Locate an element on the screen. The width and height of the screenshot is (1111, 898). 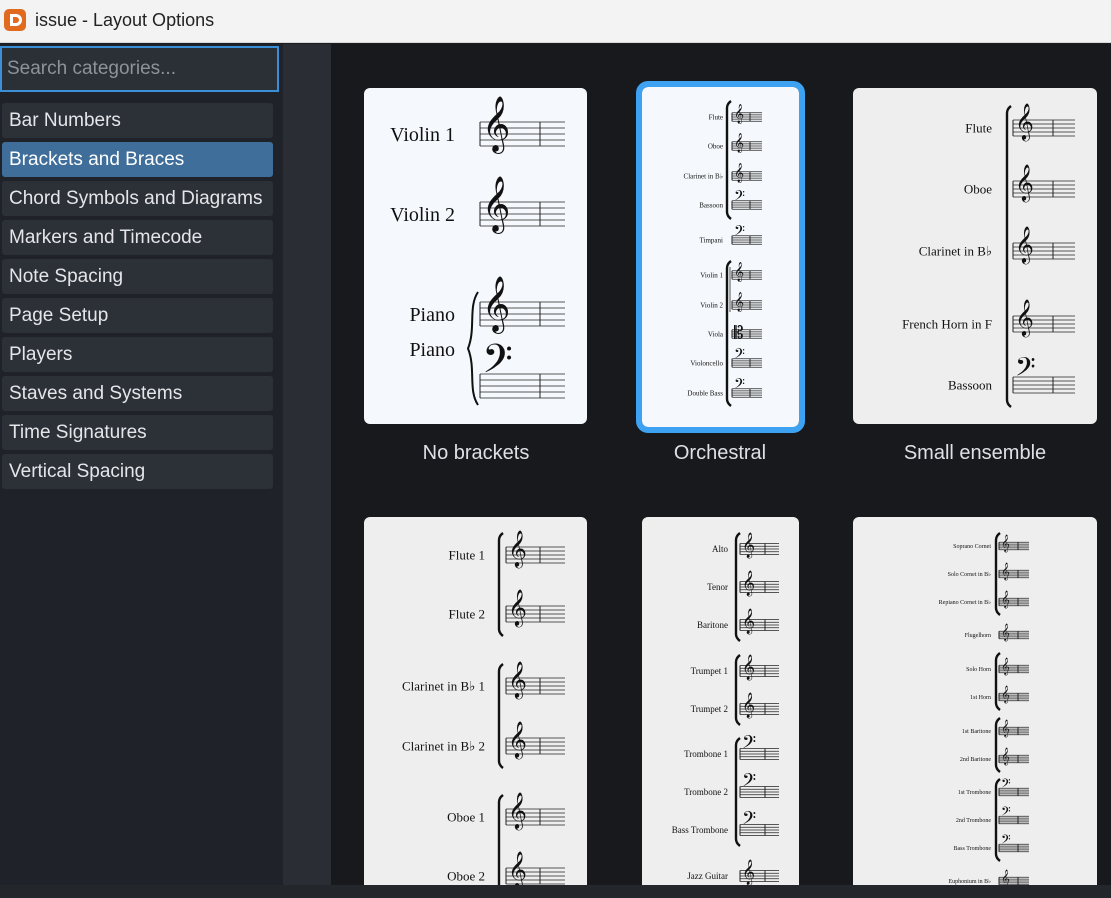
staff-name: Double Bass is located at coordinates (705, 393).